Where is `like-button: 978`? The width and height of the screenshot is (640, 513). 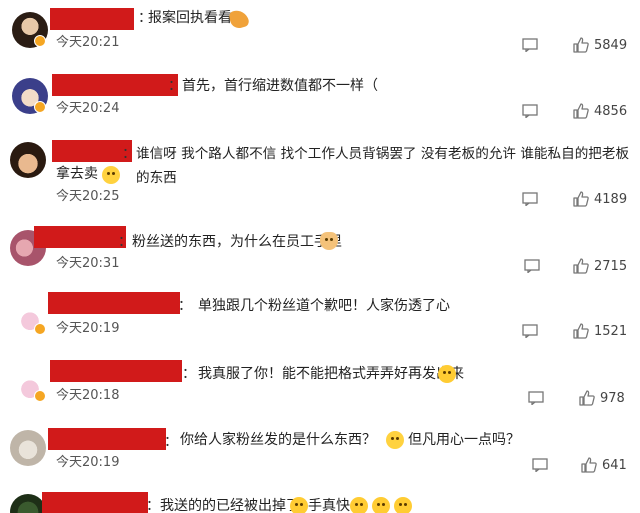 like-button: 978 is located at coordinates (601, 398).